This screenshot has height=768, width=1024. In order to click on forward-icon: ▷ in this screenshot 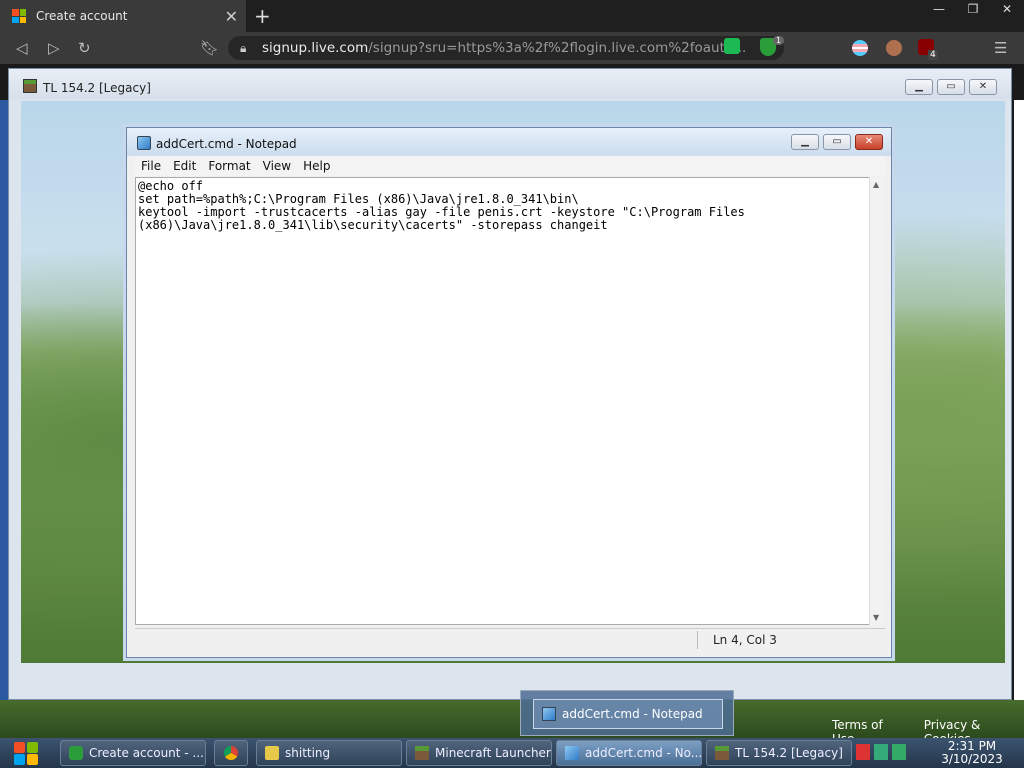, I will do `click(54, 48)`.